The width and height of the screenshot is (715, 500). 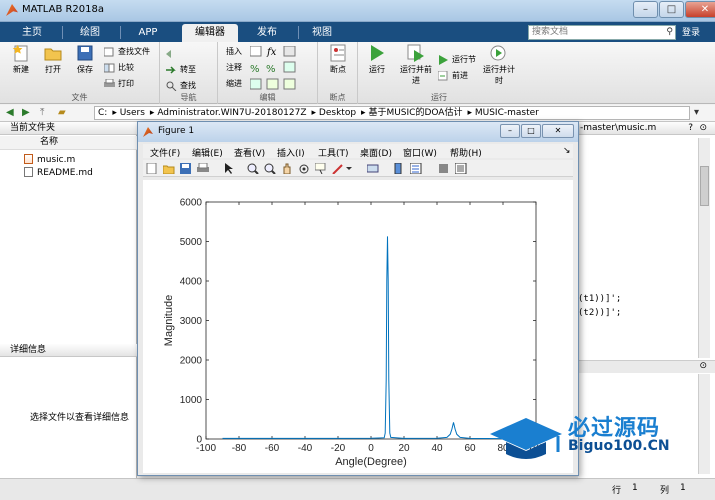 I want to click on rotate-3d-icon, so click(x=304, y=168).